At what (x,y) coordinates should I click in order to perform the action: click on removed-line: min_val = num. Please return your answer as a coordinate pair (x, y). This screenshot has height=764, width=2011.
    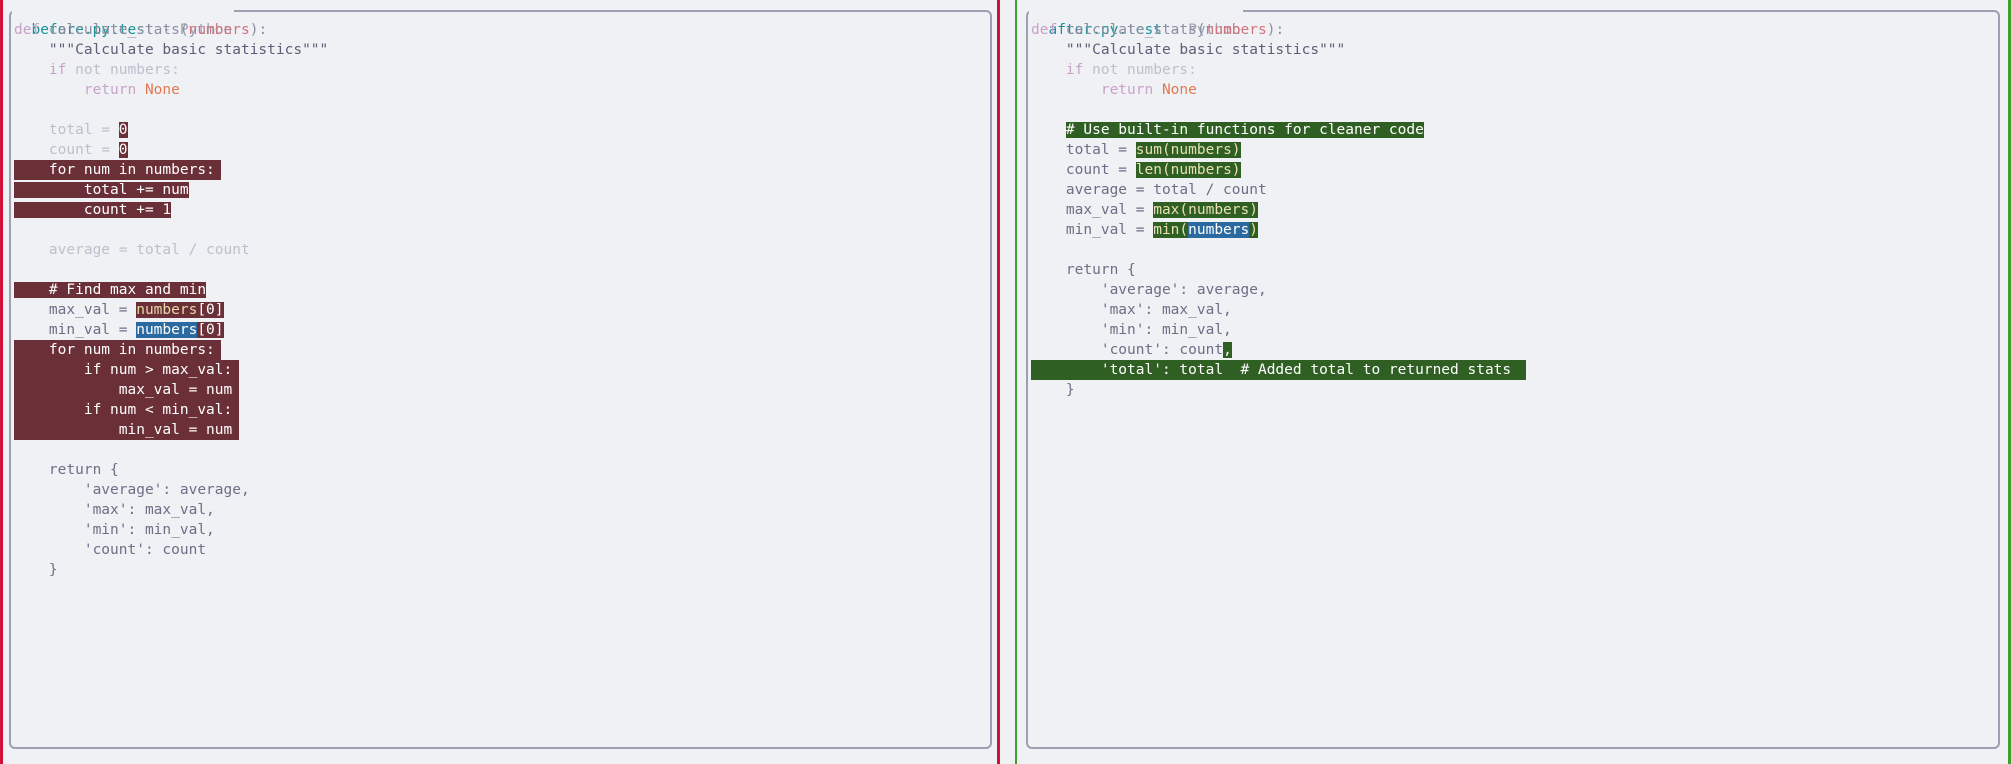
    Looking at the image, I should click on (123, 430).